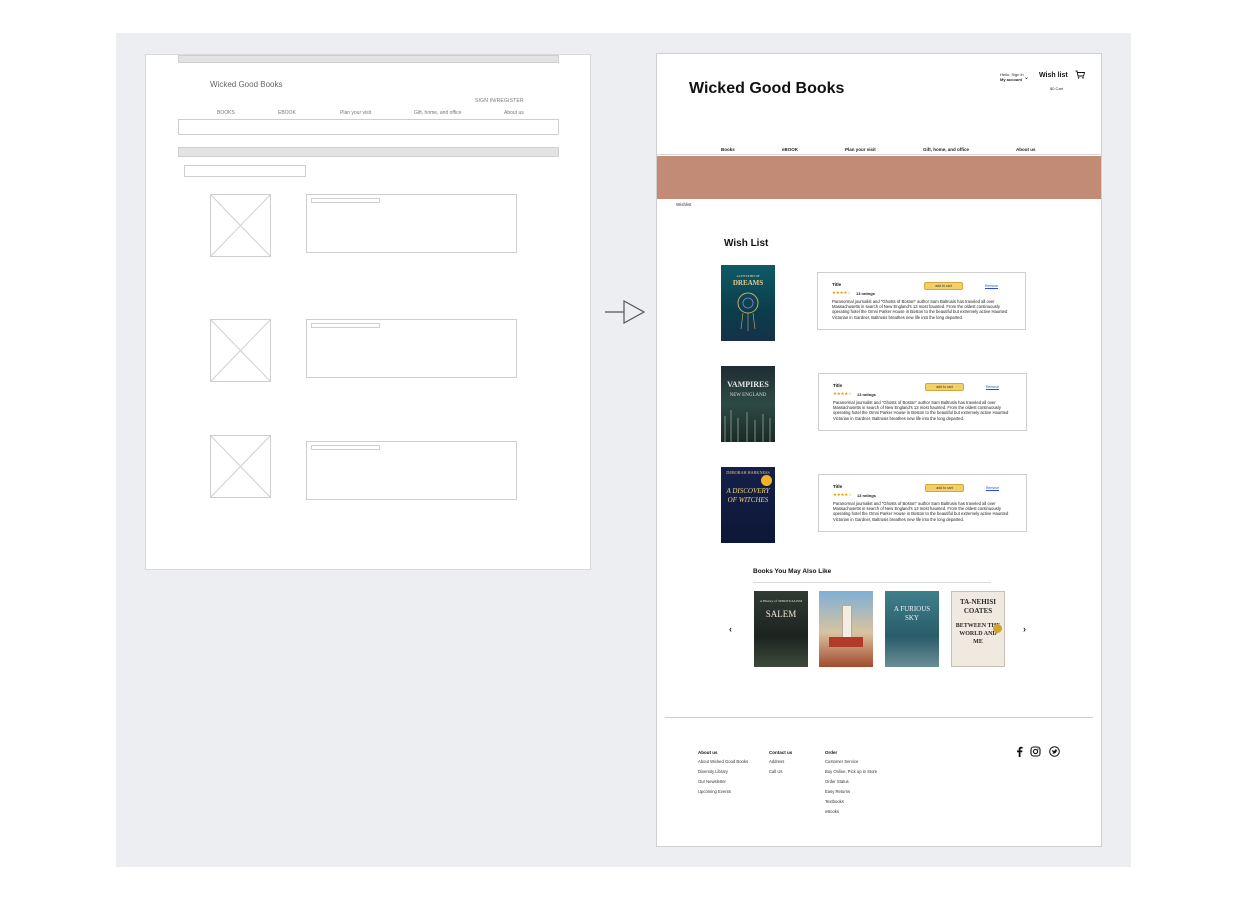 Image resolution: width=1246 pixels, height=900 pixels. I want to click on nav-item-about: About us, so click(1026, 149).